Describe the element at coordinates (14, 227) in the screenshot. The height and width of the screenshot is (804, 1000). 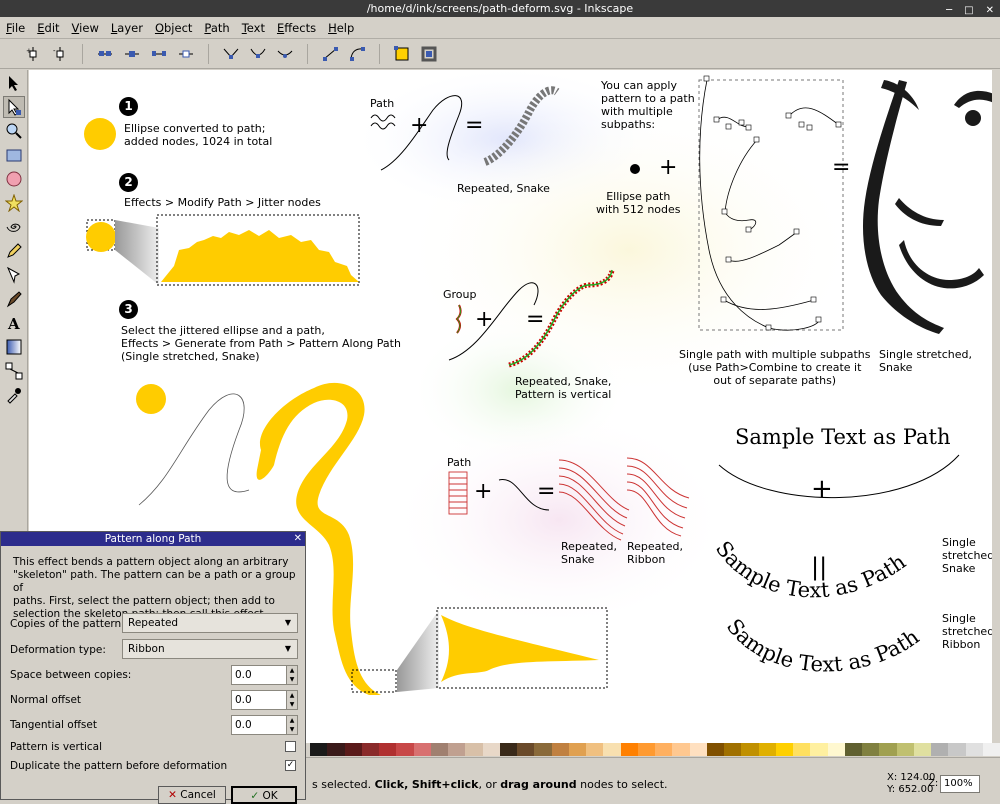
I see `spiral-icon` at that location.